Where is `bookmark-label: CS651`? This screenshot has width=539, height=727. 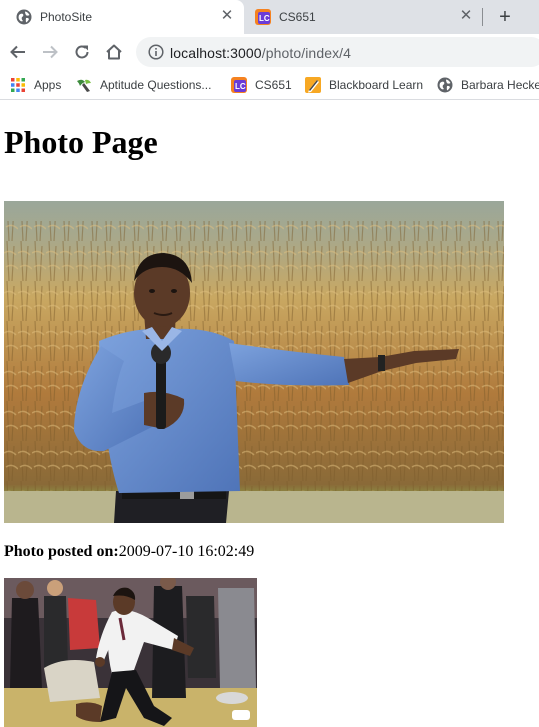
bookmark-label: CS651 is located at coordinates (273, 85).